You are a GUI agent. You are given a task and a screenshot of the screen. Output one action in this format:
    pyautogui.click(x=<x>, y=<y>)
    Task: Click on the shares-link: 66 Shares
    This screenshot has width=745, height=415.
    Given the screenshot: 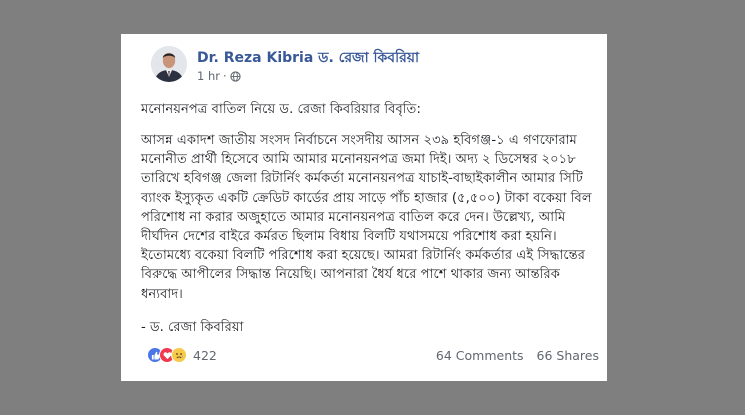 What is the action you would take?
    pyautogui.click(x=568, y=355)
    